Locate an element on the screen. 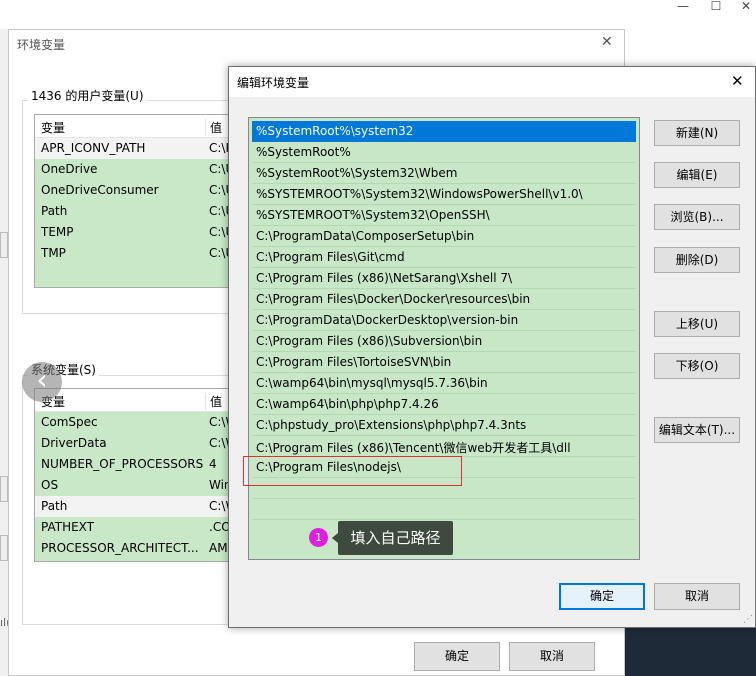  background-app-strip is located at coordinates (4, 352).